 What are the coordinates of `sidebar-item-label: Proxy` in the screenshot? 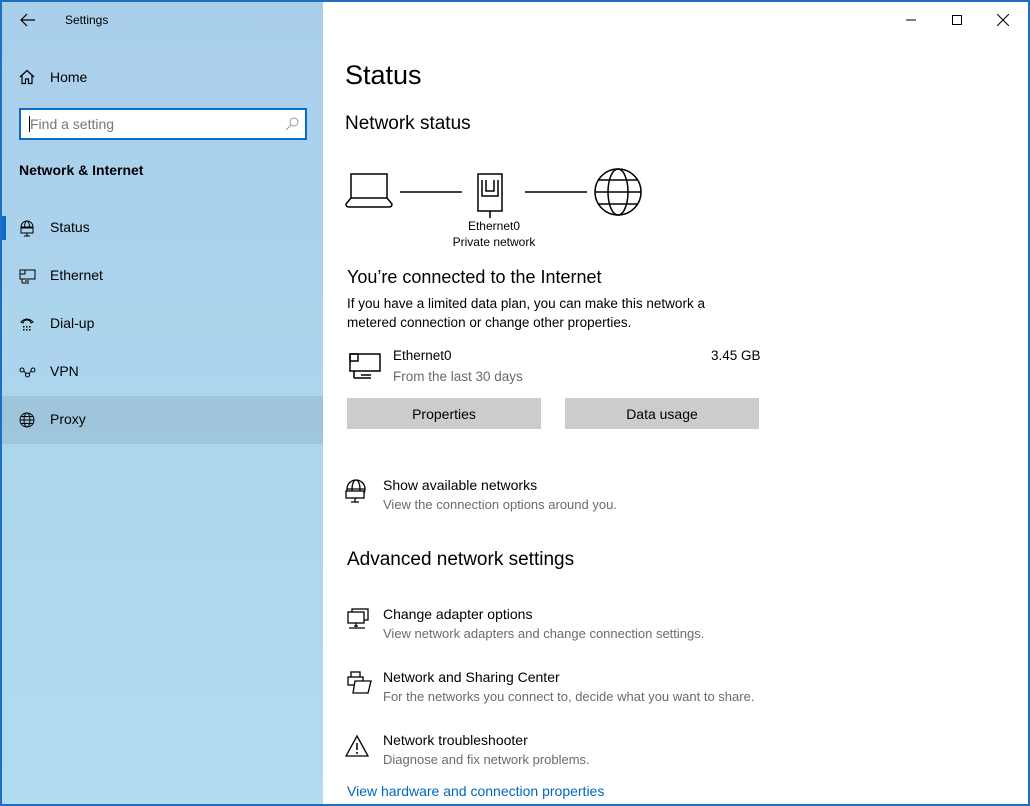 It's located at (68, 419).